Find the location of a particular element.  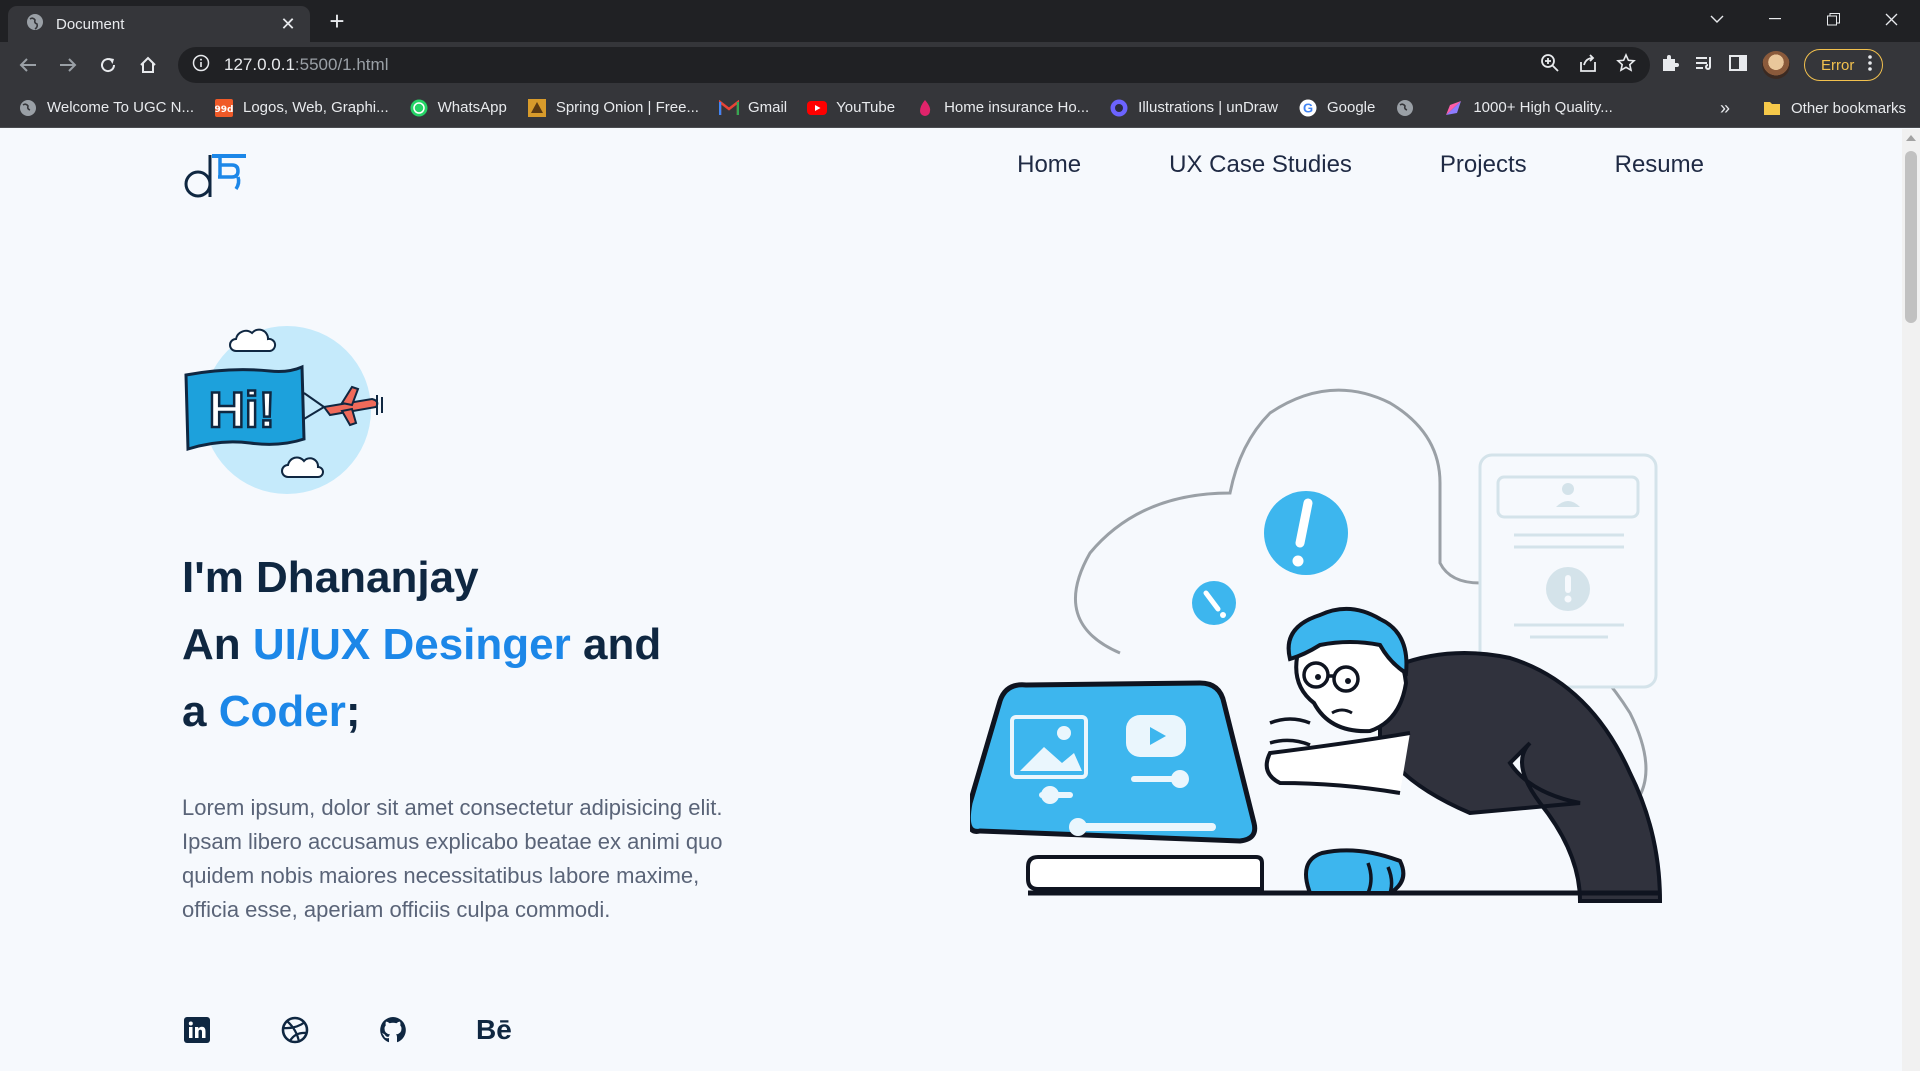

new-tab-button: + is located at coordinates (337, 21).